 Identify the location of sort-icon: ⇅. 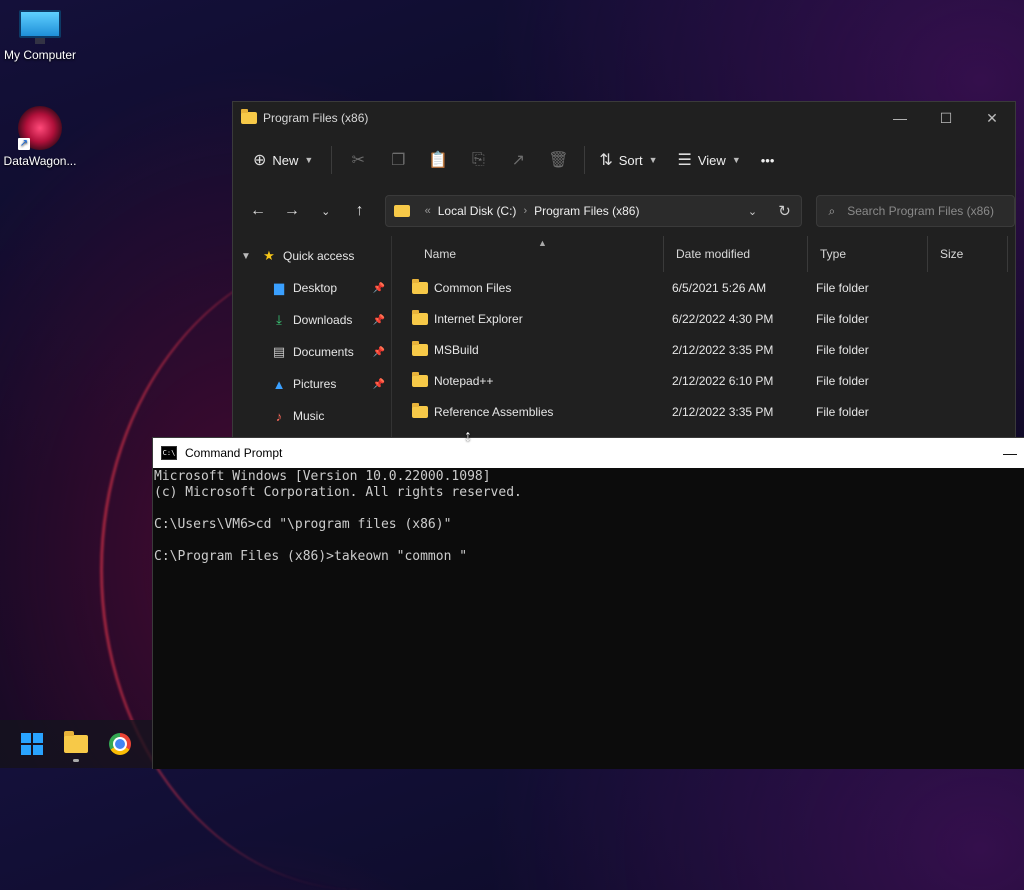
(606, 160).